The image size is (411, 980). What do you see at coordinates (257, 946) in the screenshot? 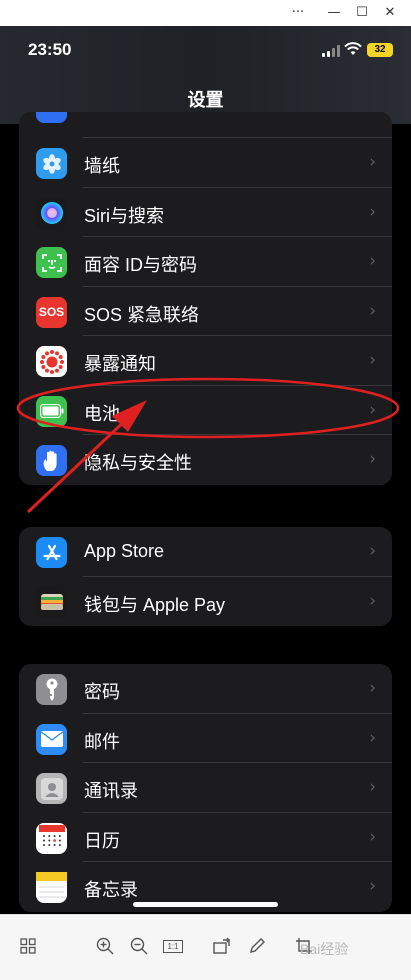
I see `edit-pen-icon` at bounding box center [257, 946].